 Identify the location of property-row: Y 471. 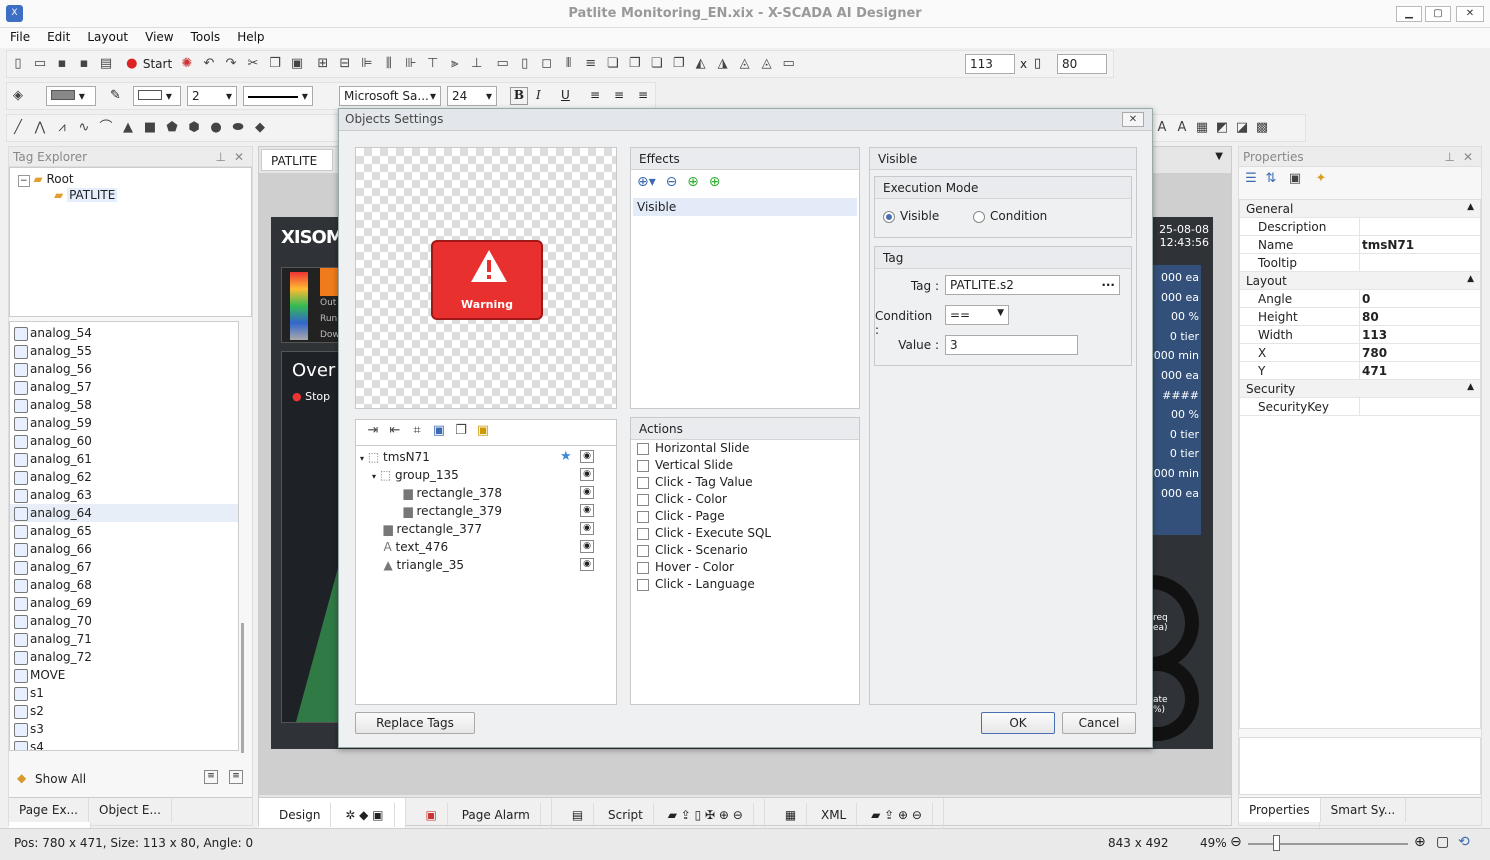
(1360, 371).